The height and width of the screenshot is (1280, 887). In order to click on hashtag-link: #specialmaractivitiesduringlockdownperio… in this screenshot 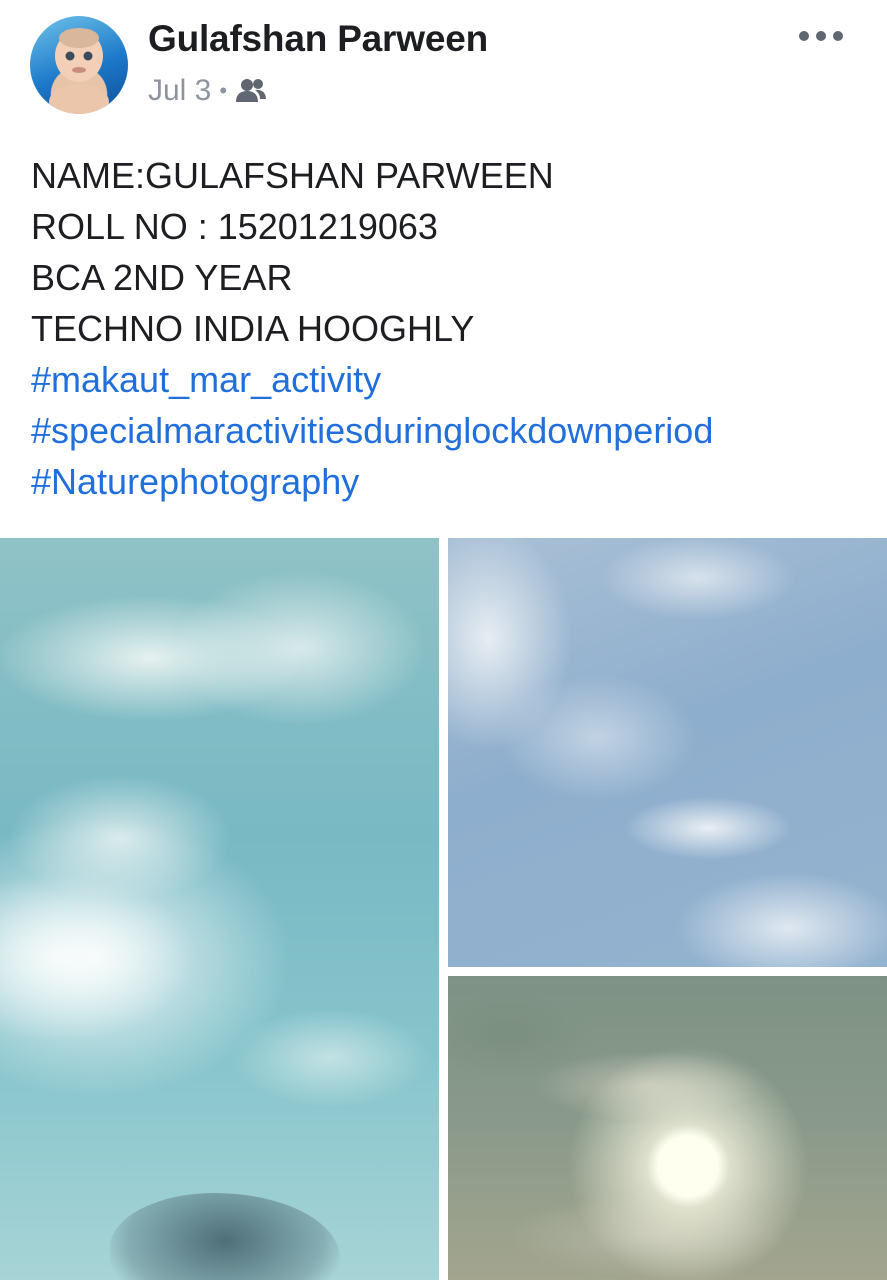, I will do `click(451, 430)`.